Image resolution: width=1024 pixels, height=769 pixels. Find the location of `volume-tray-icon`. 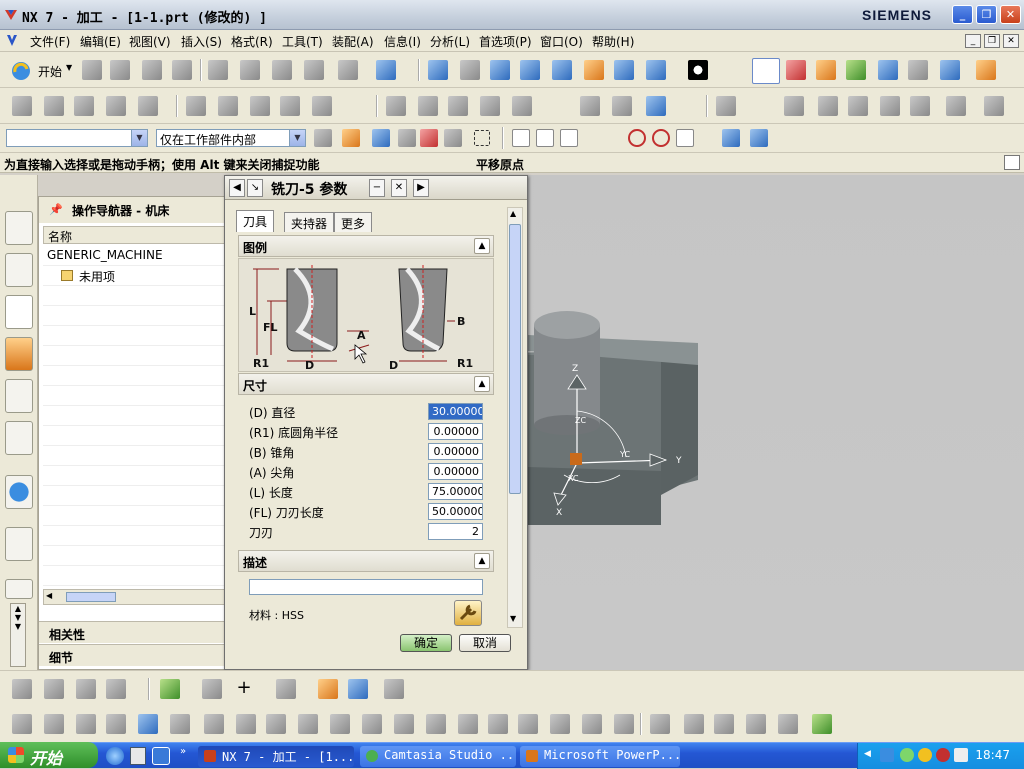

volume-tray-icon is located at coordinates (961, 755).